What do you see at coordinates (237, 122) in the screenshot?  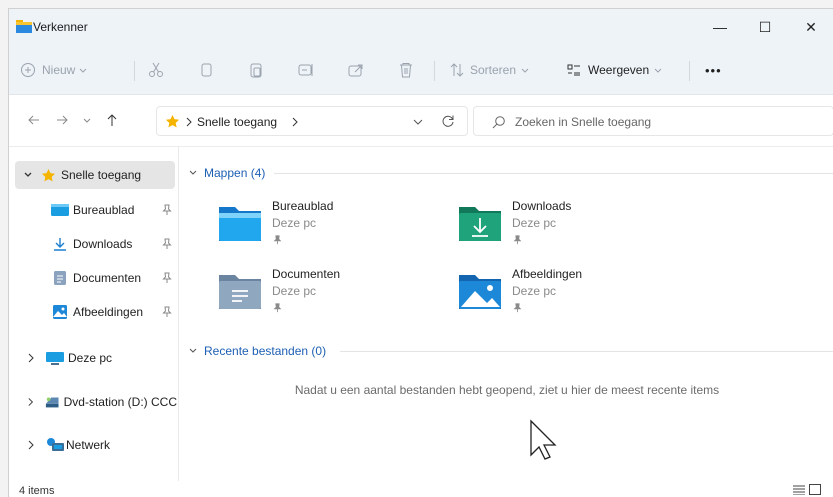 I see `breadcrumb-quick-access: Snelle toegang` at bounding box center [237, 122].